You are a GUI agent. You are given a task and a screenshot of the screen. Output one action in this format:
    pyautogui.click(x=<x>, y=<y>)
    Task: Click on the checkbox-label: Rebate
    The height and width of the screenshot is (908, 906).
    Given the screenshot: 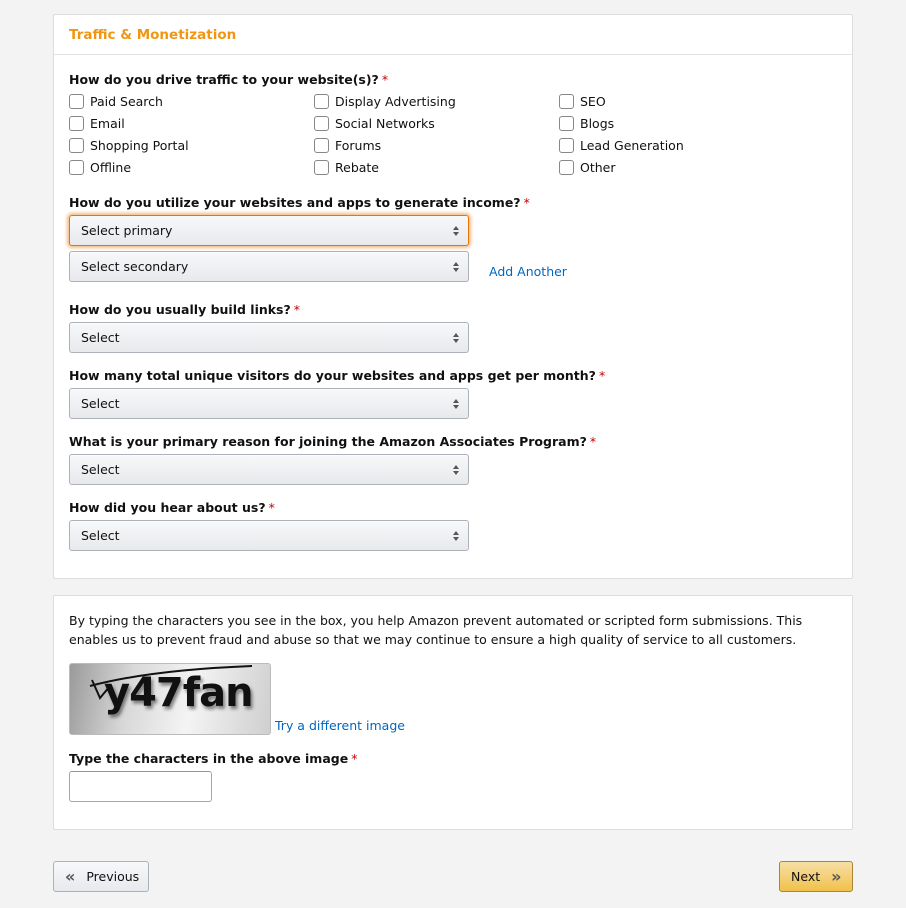 What is the action you would take?
    pyautogui.click(x=357, y=167)
    